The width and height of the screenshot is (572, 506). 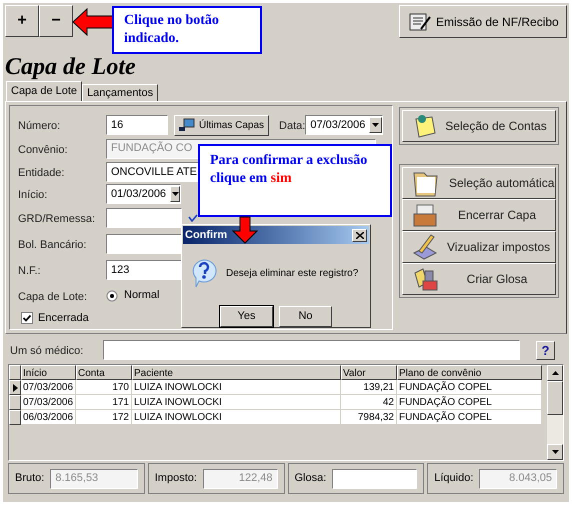 What do you see at coordinates (39, 126) in the screenshot?
I see `field-label: Número:` at bounding box center [39, 126].